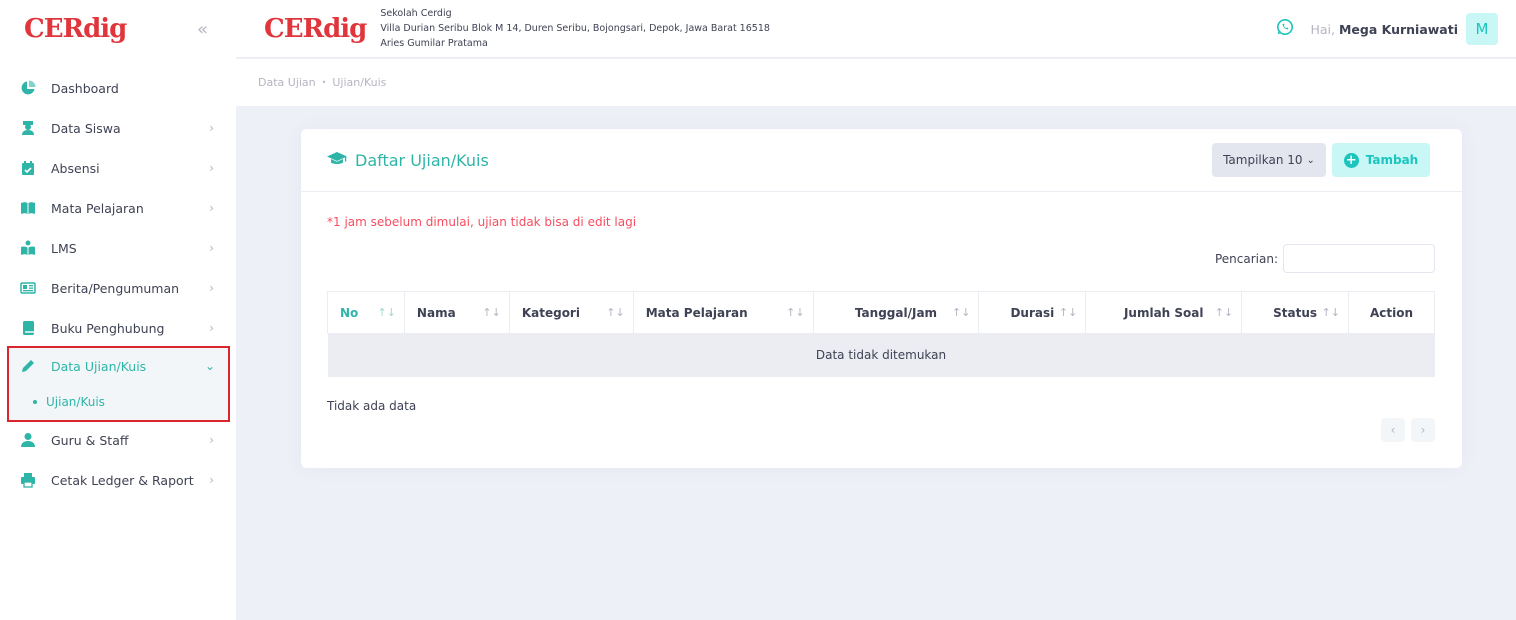 The height and width of the screenshot is (620, 1516). I want to click on sidebar-item-buku-penghubung: Buku Penghubung ›, so click(118, 328).